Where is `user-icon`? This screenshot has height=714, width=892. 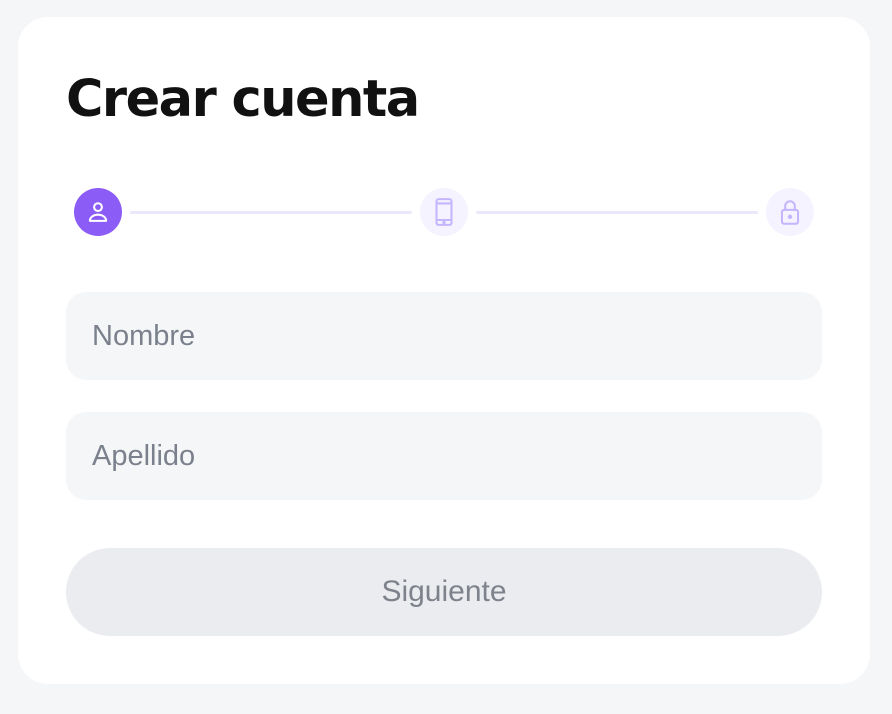
user-icon is located at coordinates (98, 212).